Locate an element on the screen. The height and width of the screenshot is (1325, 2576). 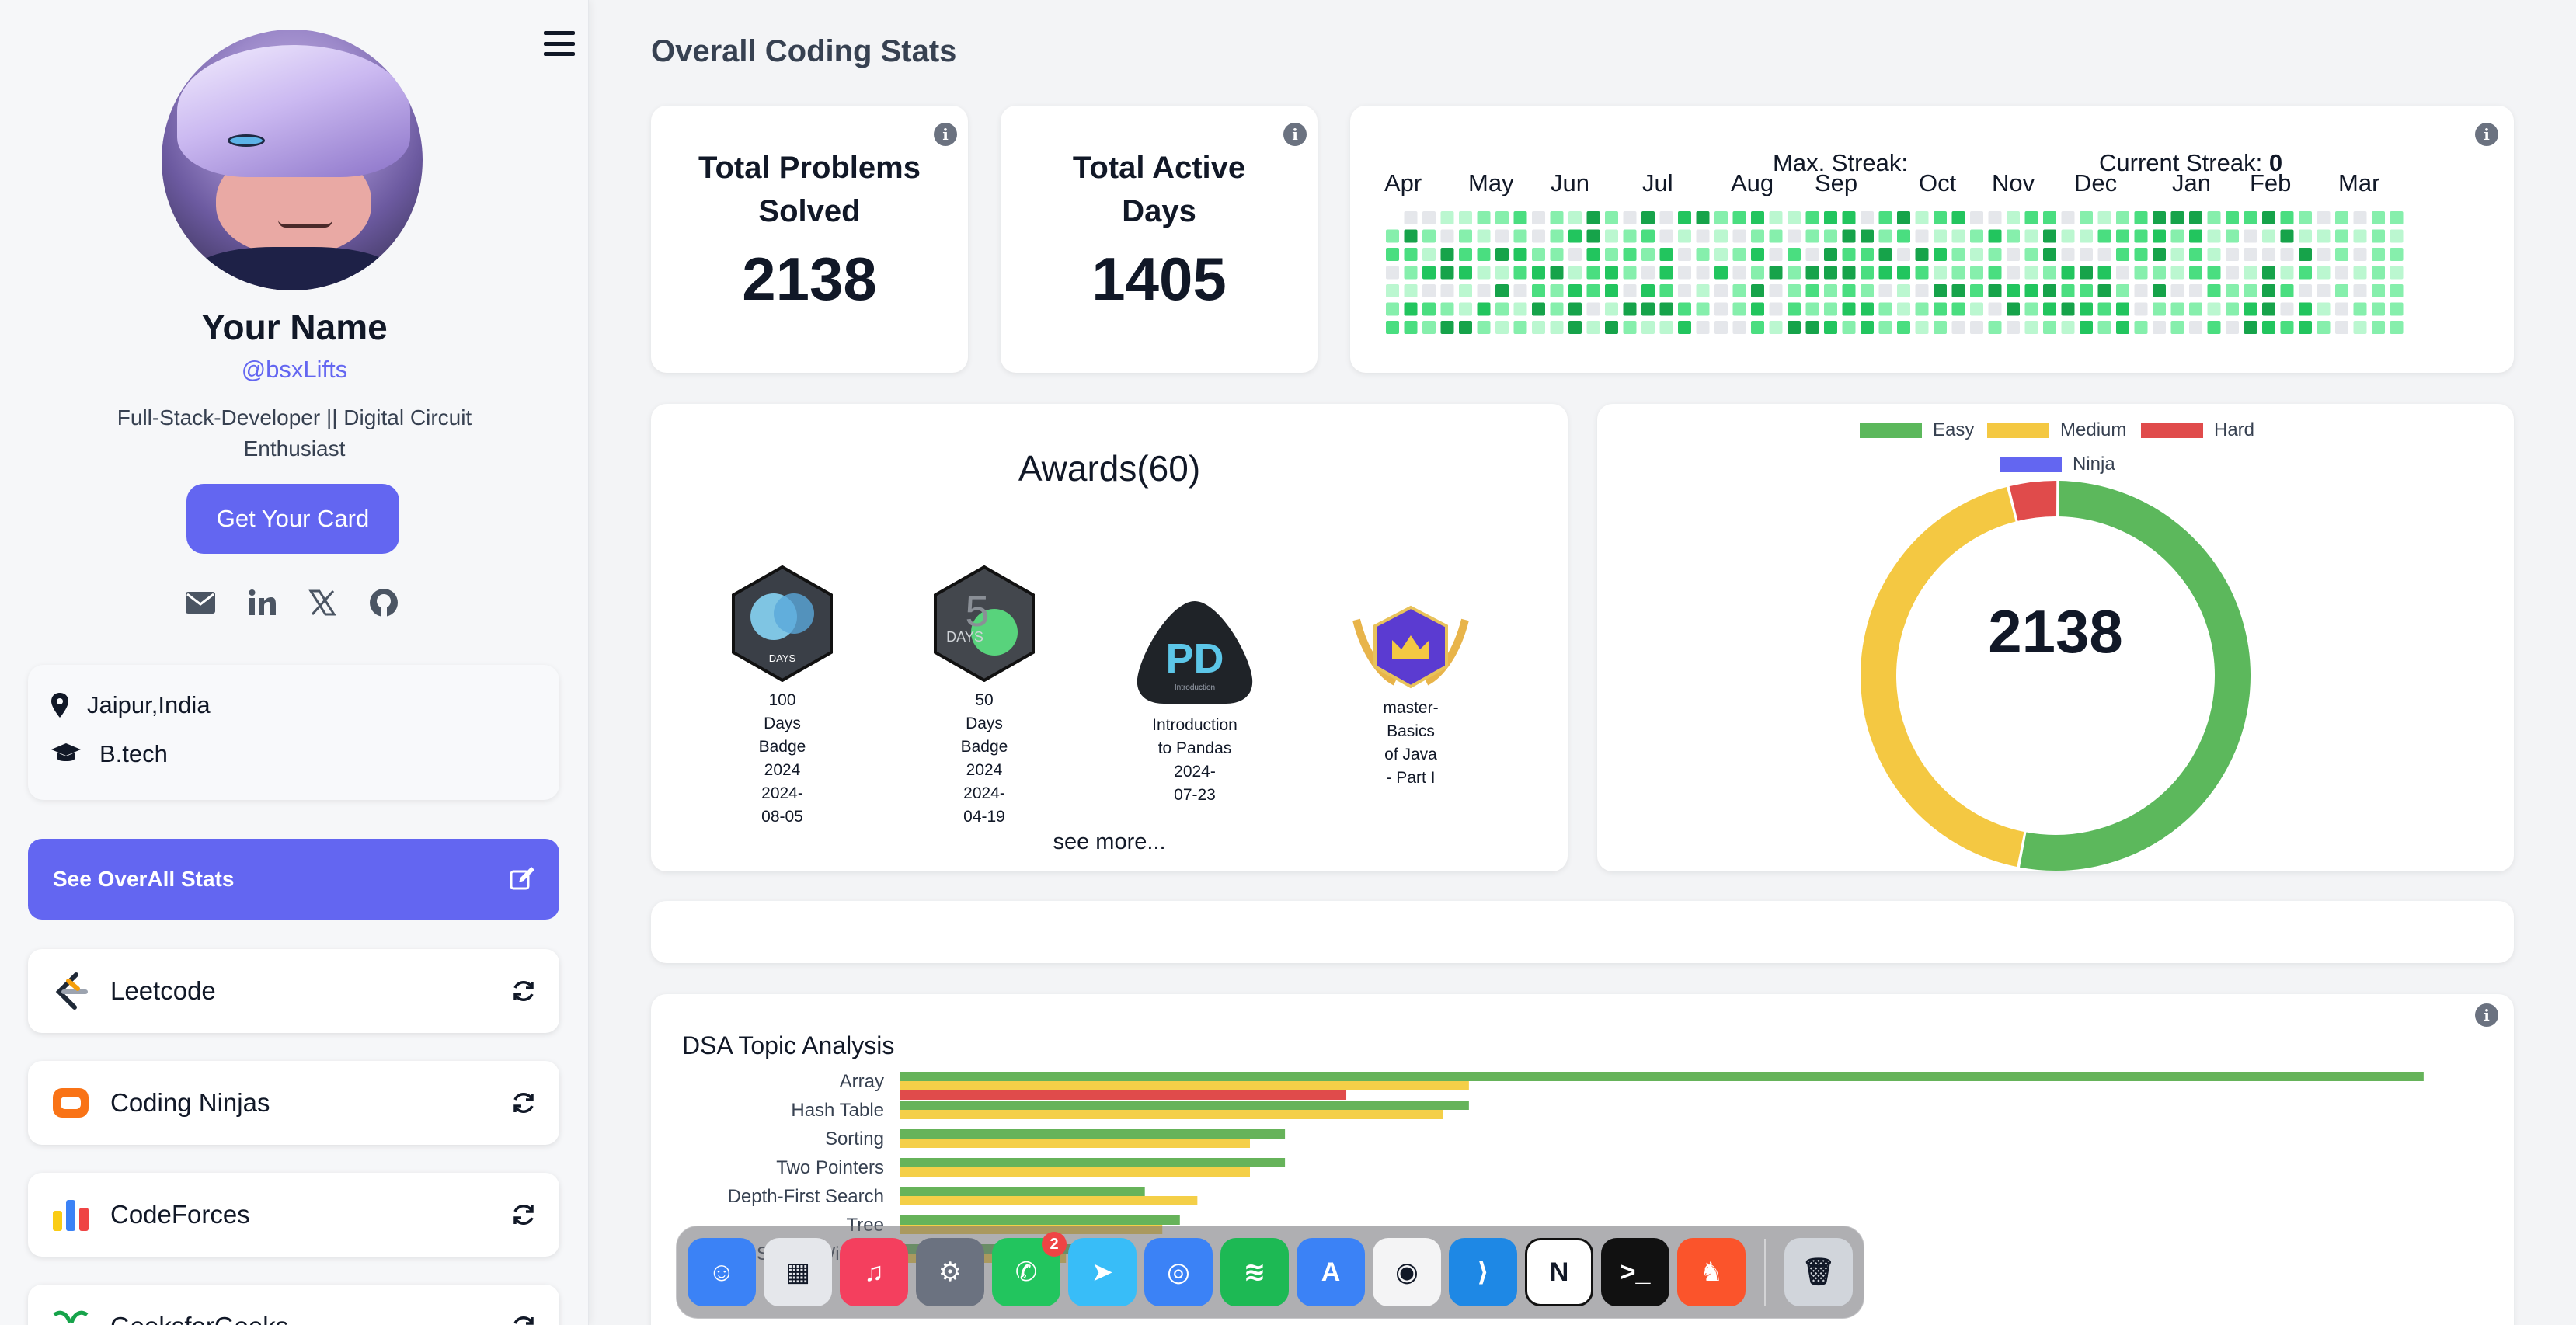
notion-icon: N is located at coordinates (1559, 1272).